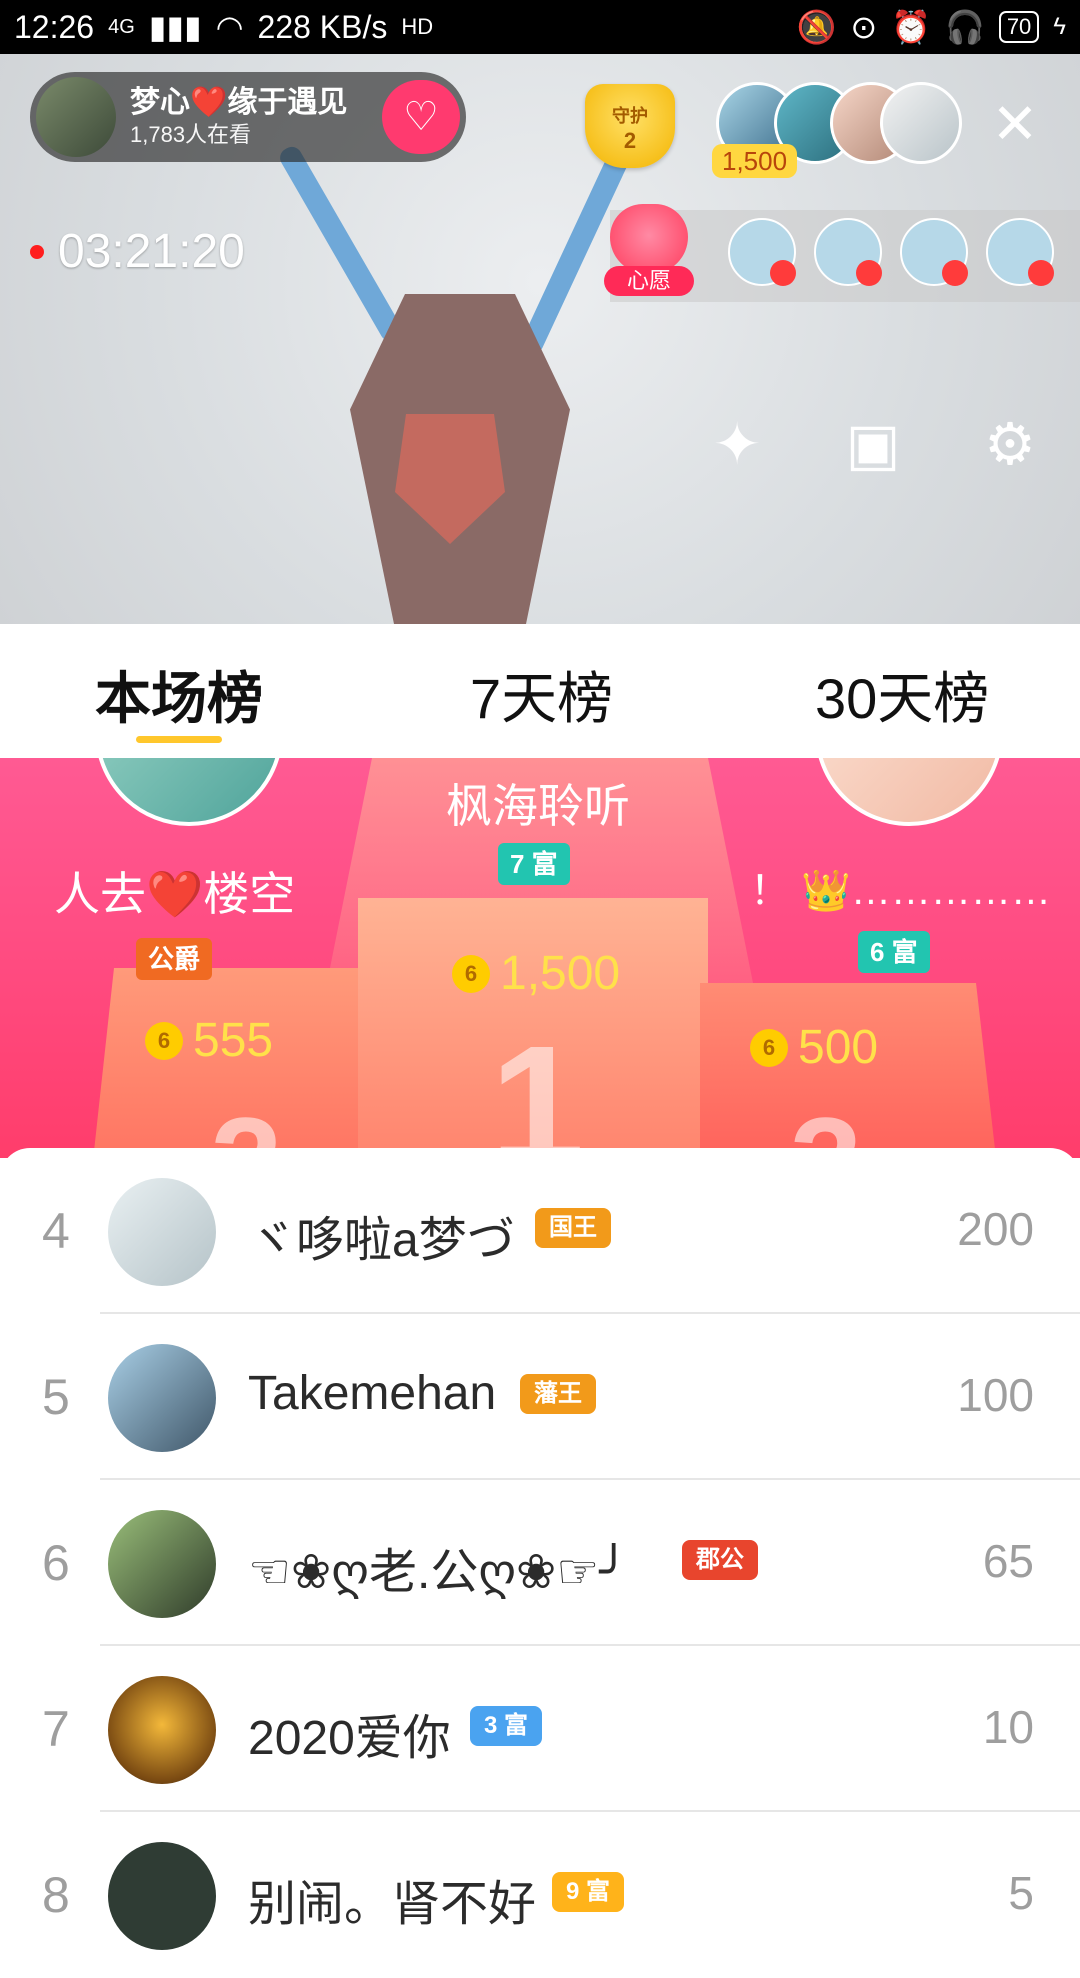  I want to click on guard-count: 2, so click(630, 140).